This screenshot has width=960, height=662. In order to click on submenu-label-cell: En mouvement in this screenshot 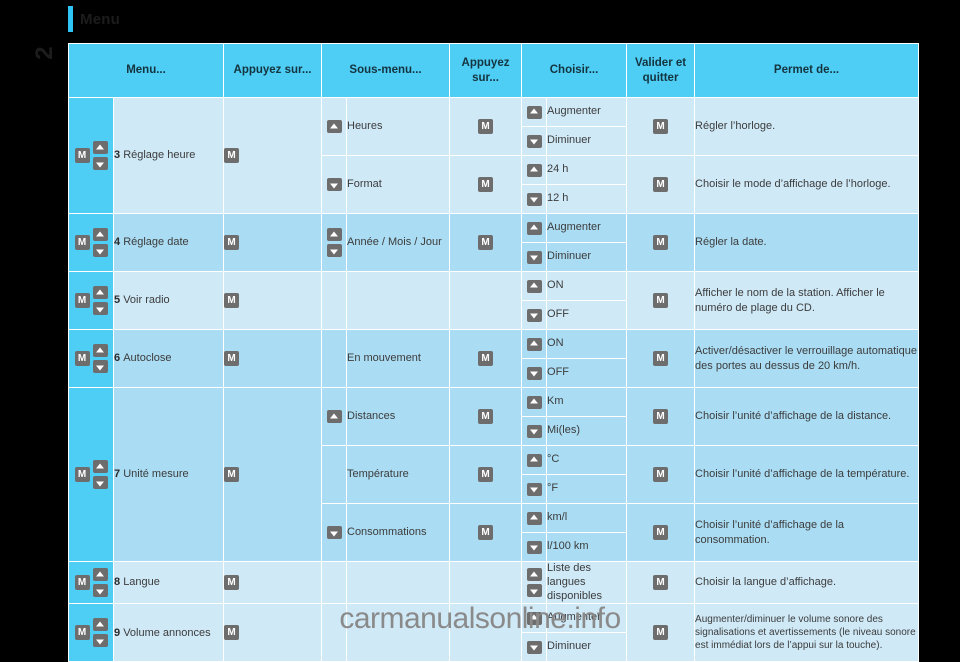, I will do `click(398, 358)`.